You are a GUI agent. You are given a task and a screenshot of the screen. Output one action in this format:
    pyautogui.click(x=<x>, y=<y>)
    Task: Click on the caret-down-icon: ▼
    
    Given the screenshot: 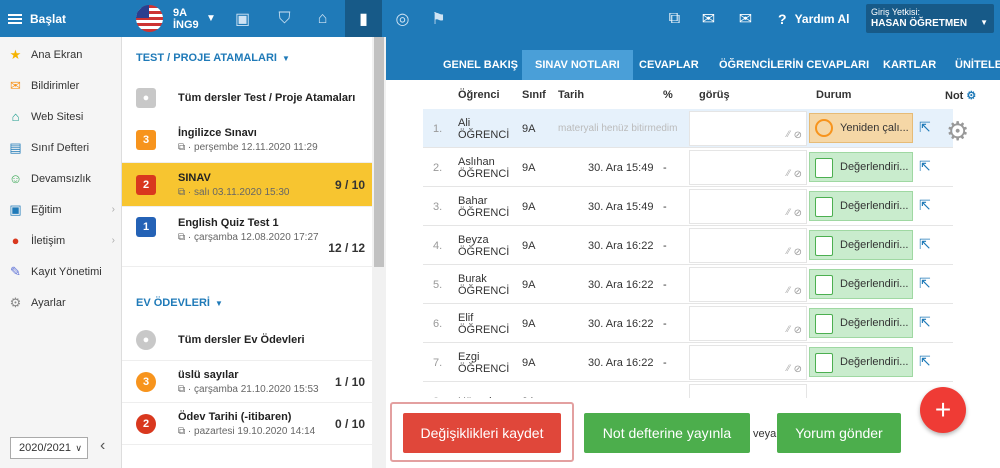 What is the action you would take?
    pyautogui.click(x=285, y=58)
    